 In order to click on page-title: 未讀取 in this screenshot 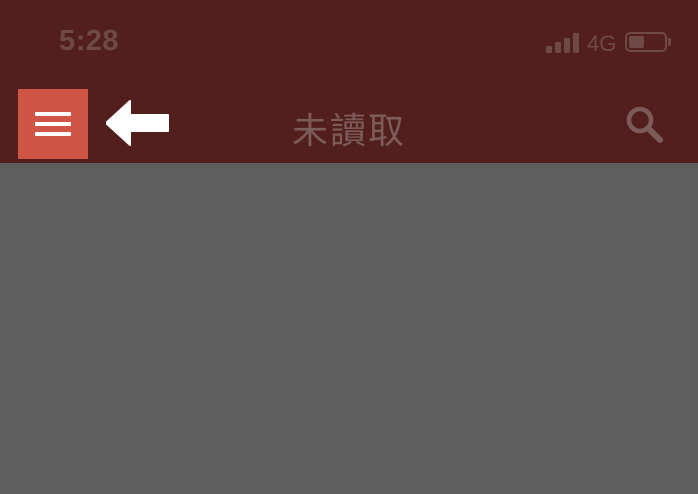, I will do `click(348, 131)`.